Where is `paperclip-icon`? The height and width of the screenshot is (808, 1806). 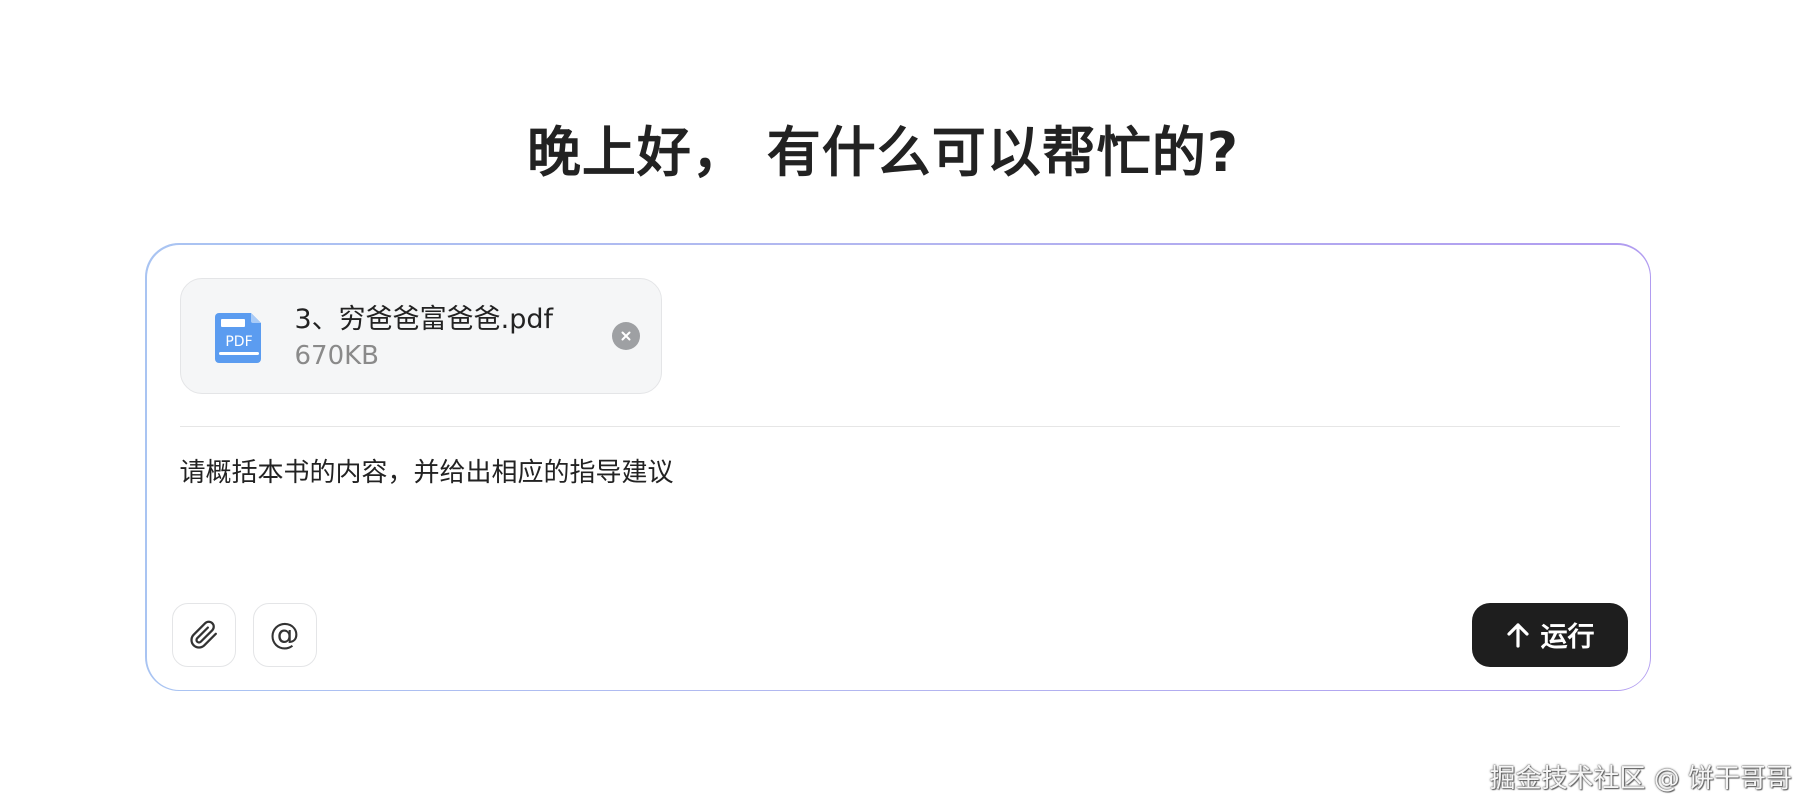 paperclip-icon is located at coordinates (203, 634).